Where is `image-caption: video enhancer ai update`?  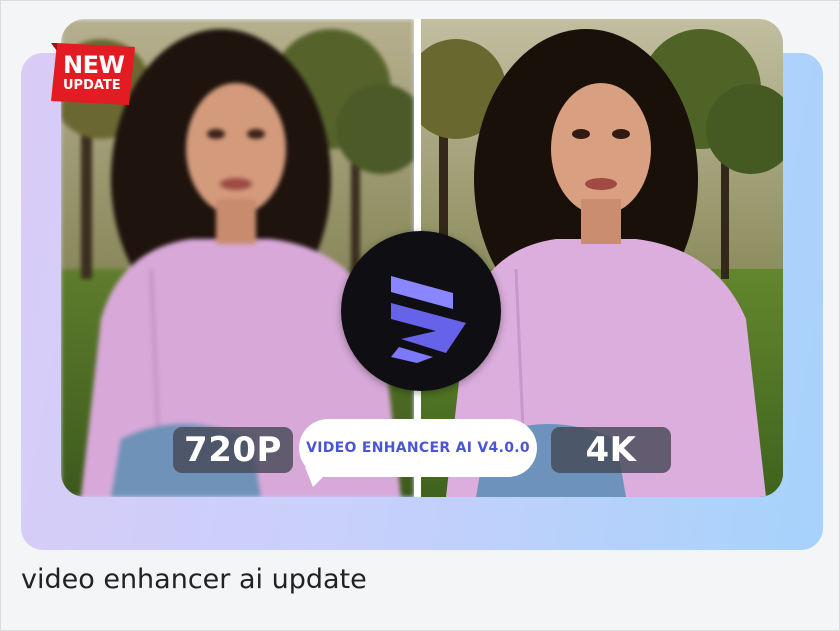
image-caption: video enhancer ai update is located at coordinates (194, 579).